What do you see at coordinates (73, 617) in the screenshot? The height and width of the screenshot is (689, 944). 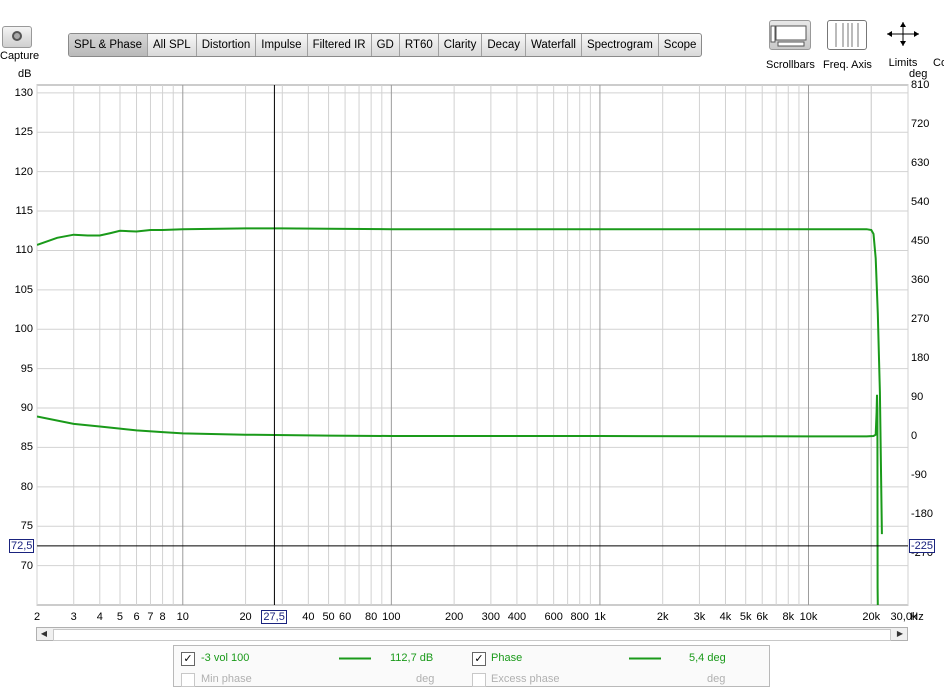 I see `x-tick-label: 3` at bounding box center [73, 617].